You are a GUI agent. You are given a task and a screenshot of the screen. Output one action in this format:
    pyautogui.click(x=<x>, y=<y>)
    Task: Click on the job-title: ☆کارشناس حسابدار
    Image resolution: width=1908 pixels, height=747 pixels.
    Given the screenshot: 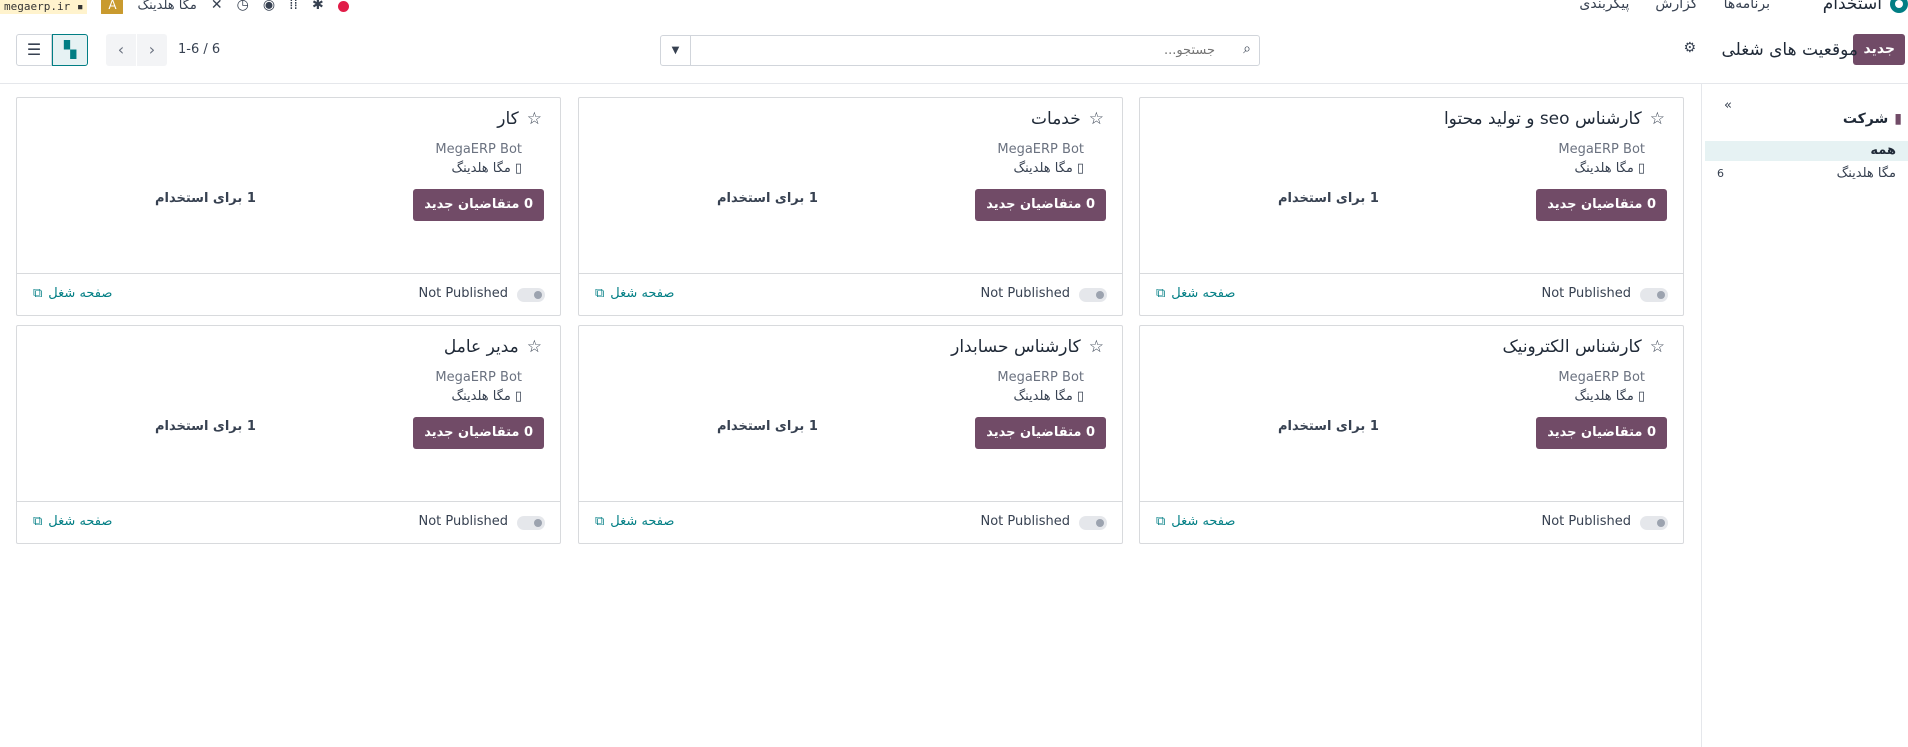 What is the action you would take?
    pyautogui.click(x=1027, y=347)
    